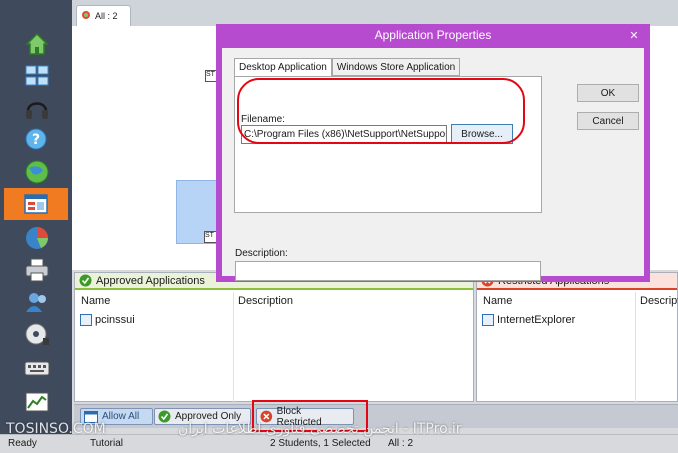 The image size is (678, 453). I want to click on sidebar-item-media, so click(37, 334).